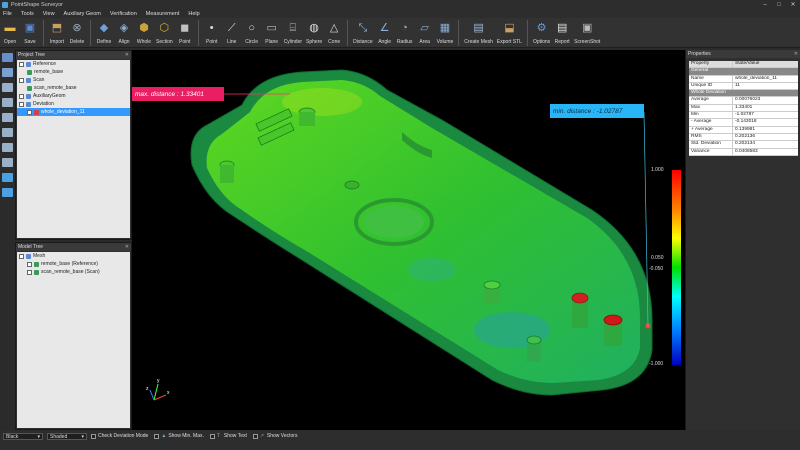  Describe the element at coordinates (314, 32) in the screenshot. I see `toolbar-sphere-button: ◍ Sphere` at that location.